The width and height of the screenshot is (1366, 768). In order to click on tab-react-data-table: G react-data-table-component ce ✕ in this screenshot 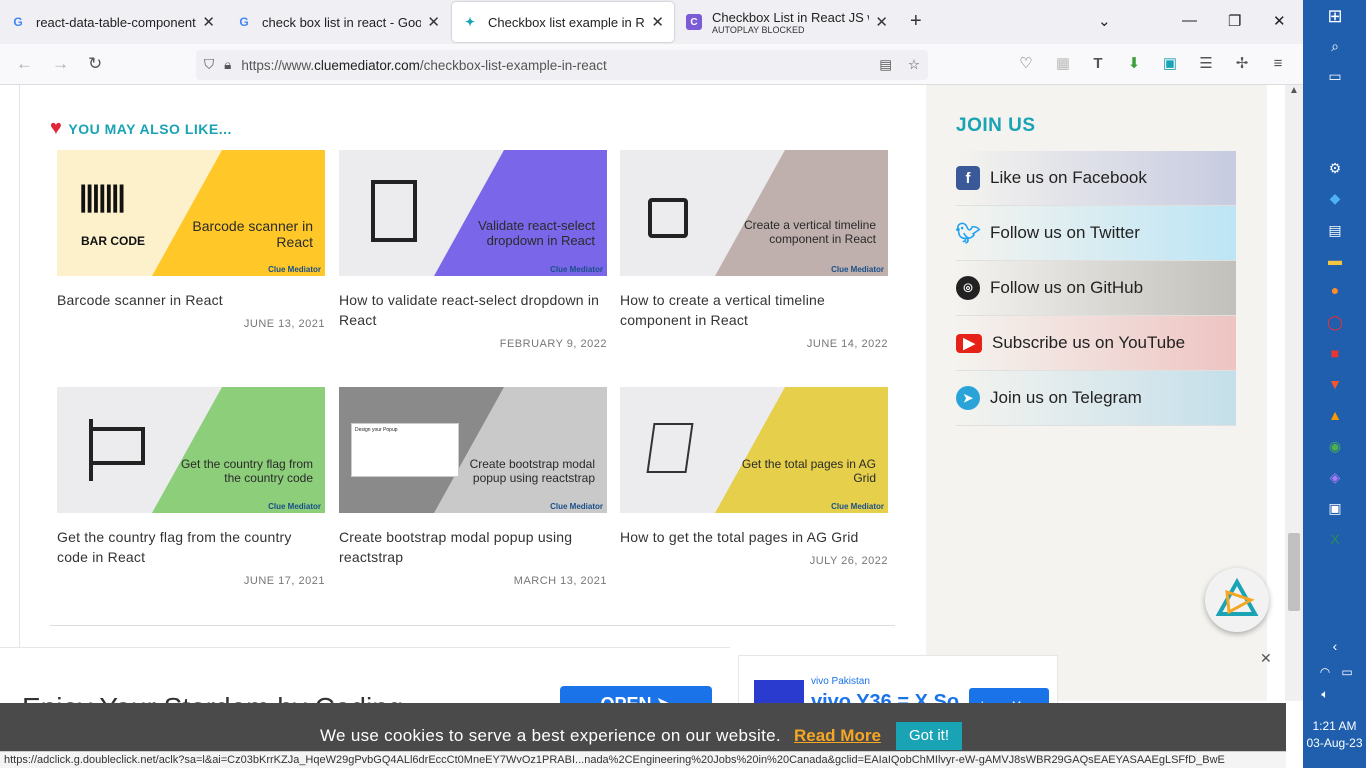, I will do `click(112, 22)`.